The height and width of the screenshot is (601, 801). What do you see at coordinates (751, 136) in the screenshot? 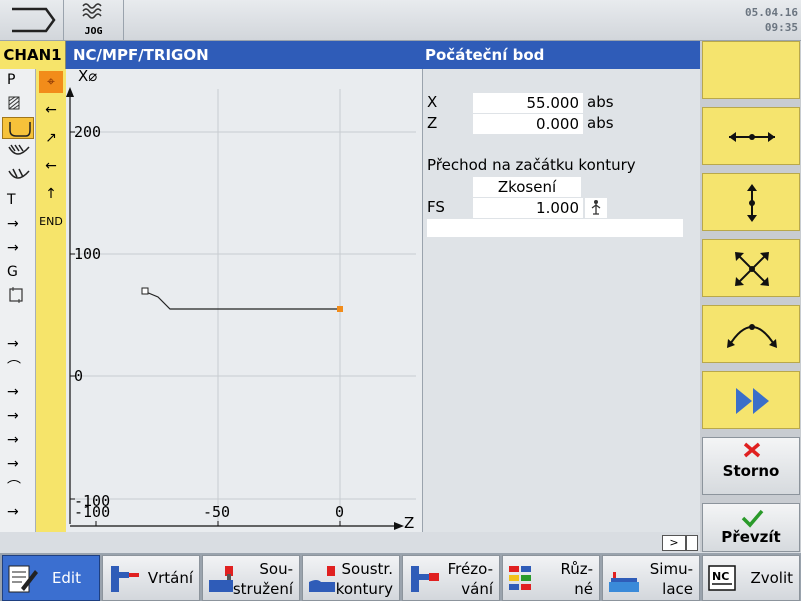
I see `softkey-horizontal-button` at bounding box center [751, 136].